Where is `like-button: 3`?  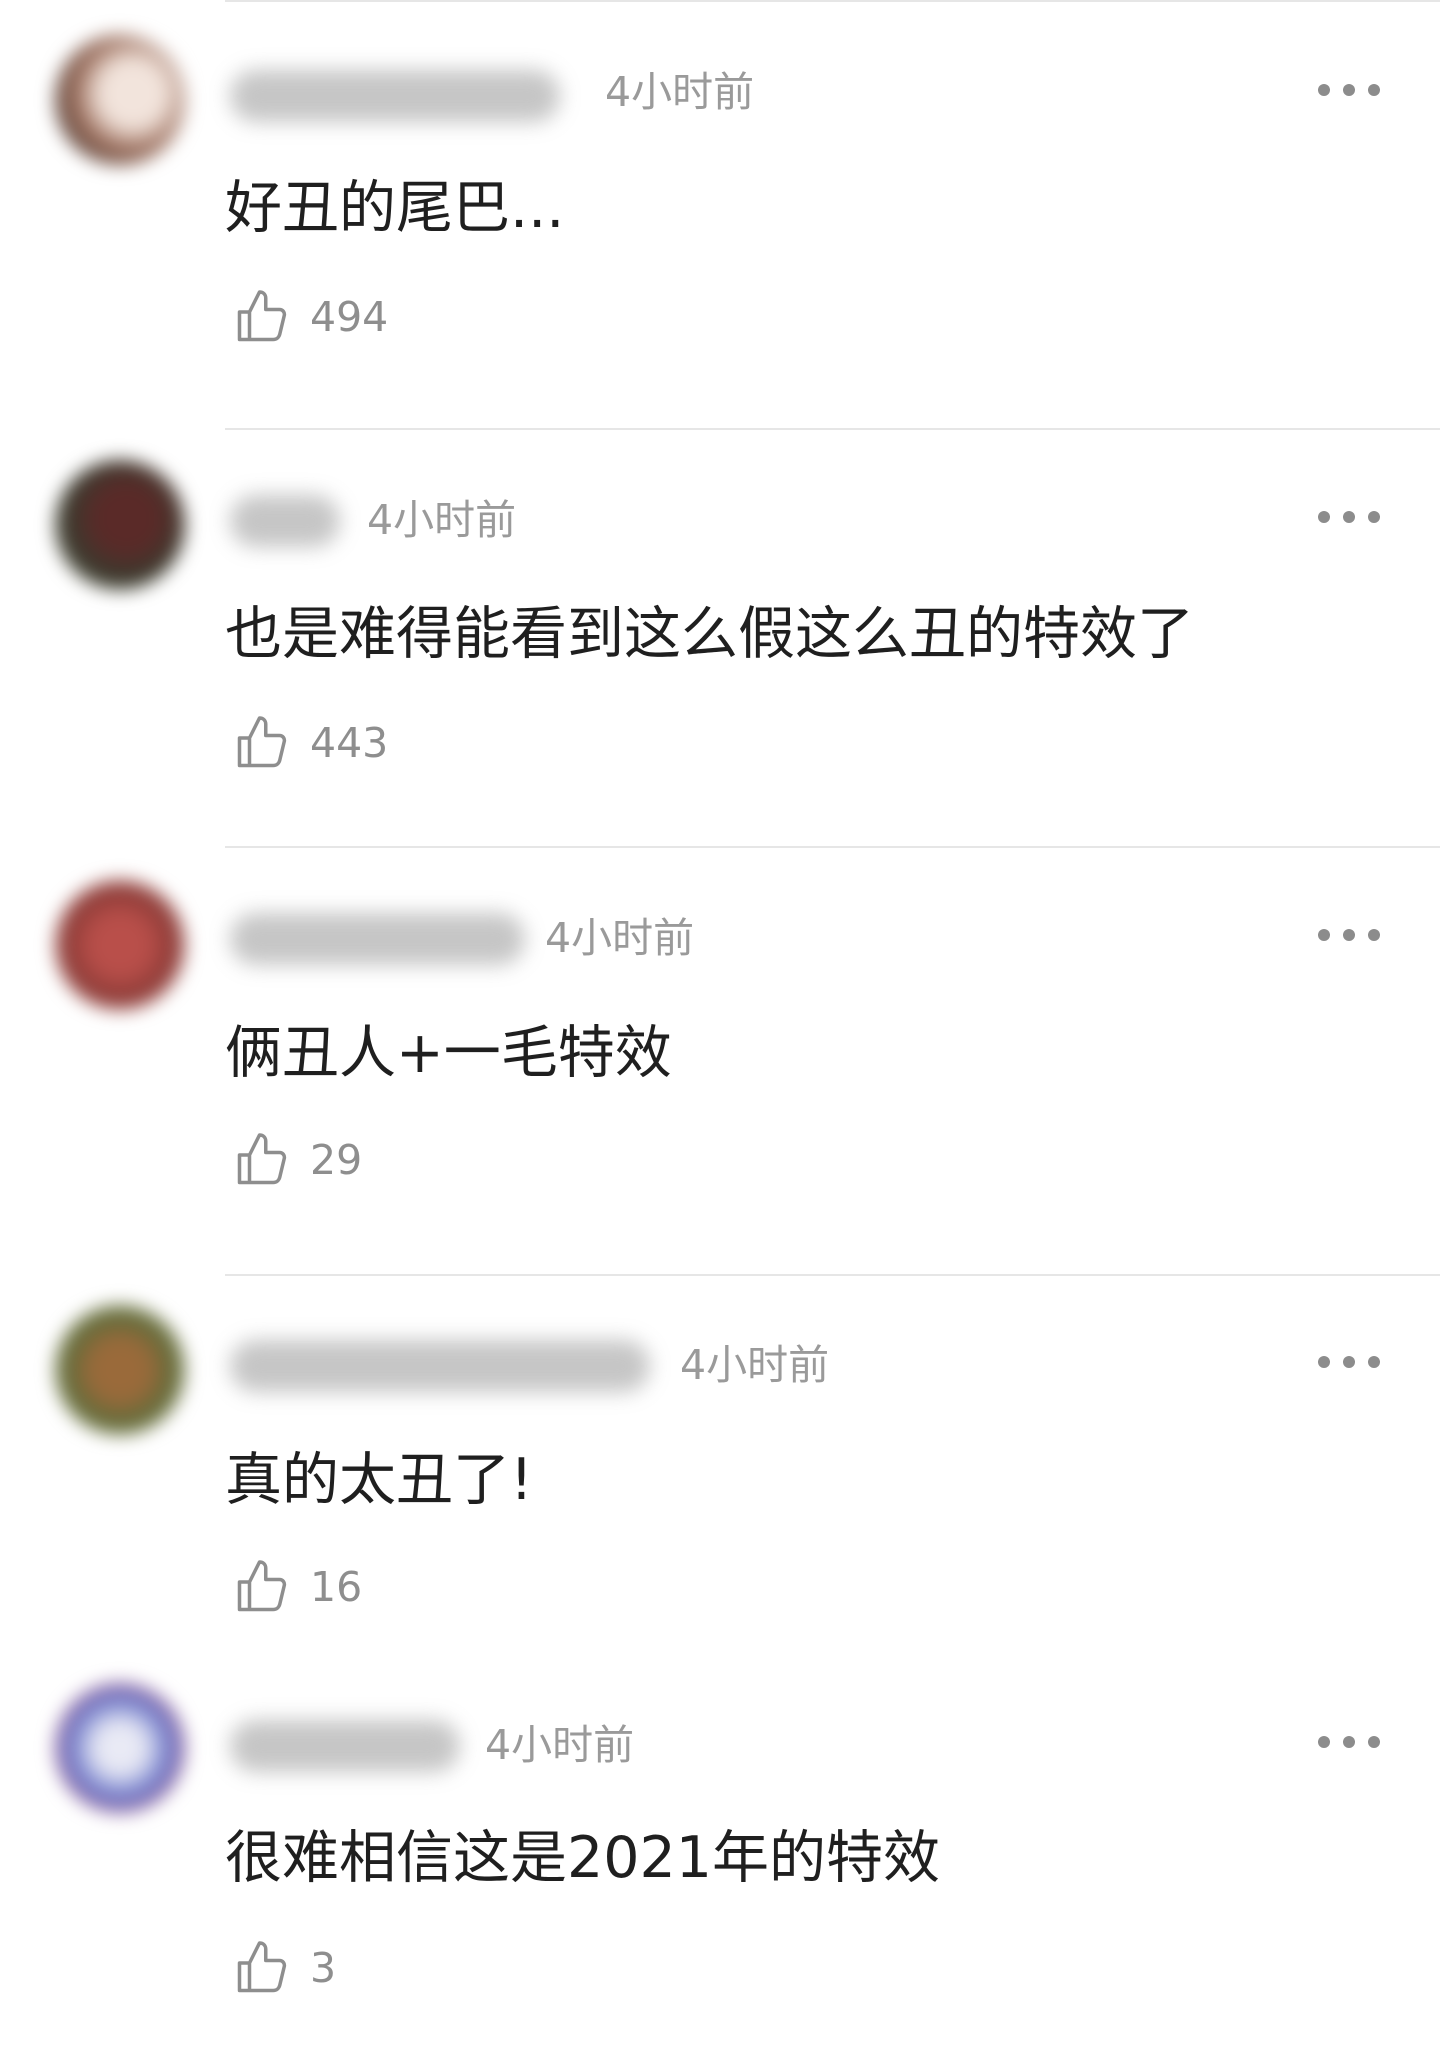 like-button: 3 is located at coordinates (284, 1968).